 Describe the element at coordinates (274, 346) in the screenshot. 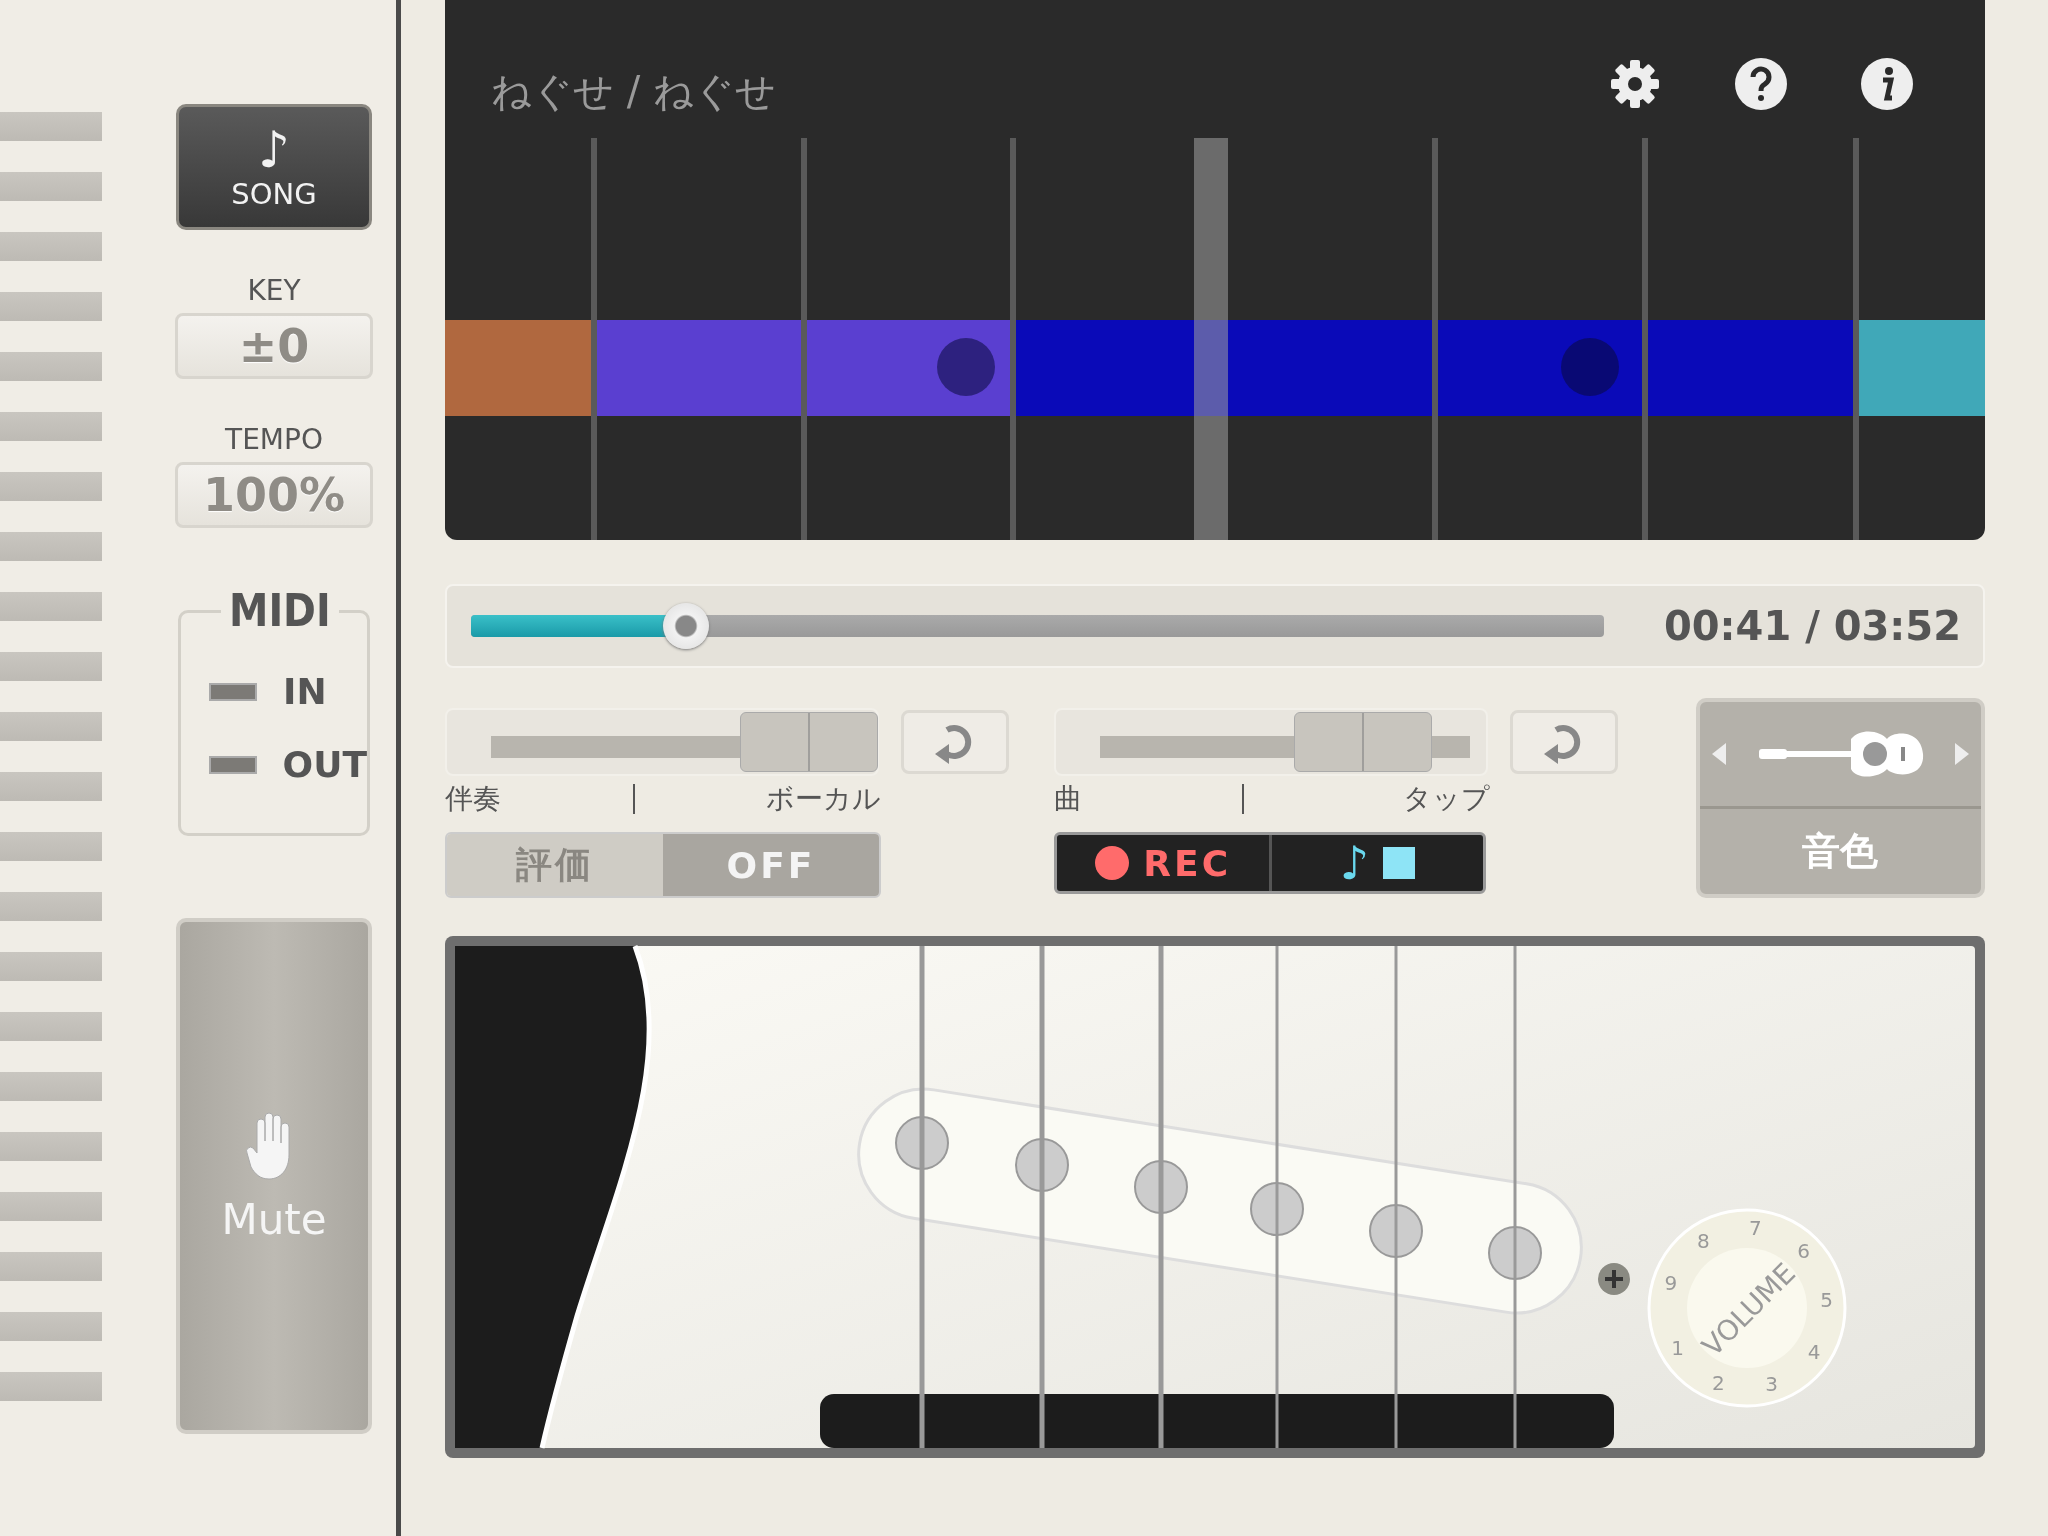

I see `key-value: ±0` at that location.